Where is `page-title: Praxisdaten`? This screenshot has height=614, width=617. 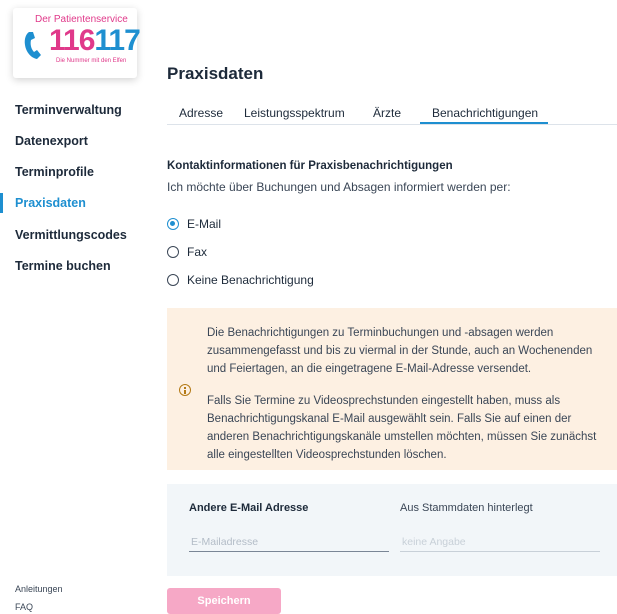
page-title: Praxisdaten is located at coordinates (215, 73).